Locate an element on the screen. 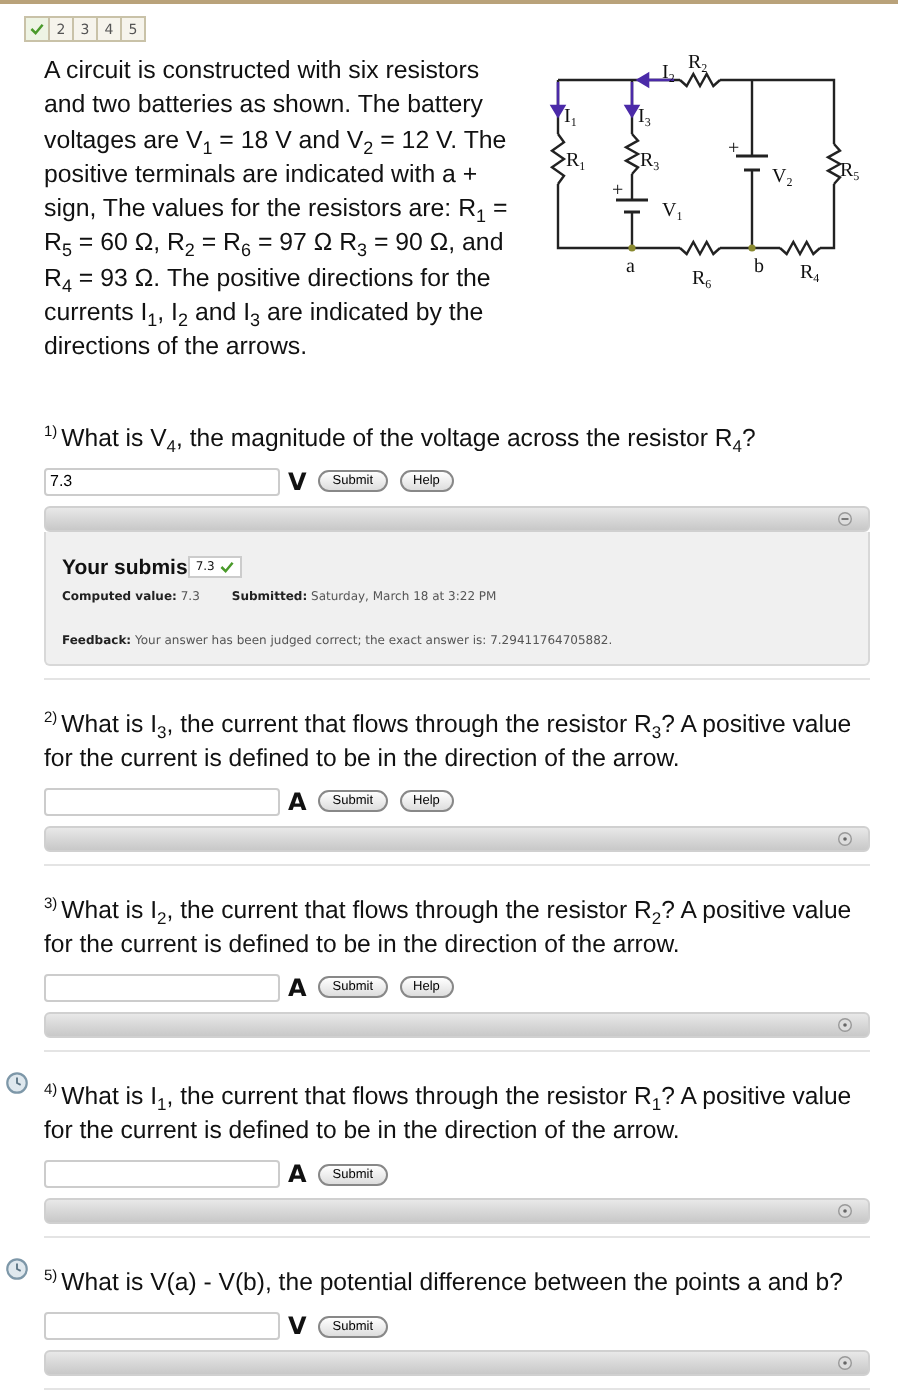 This screenshot has width=898, height=1400. question-text: $^{4)}$ What is I$_{1}$, the current that flows through the resistor R$_{1}$? A positive value for the current is defined to be in the direction of the arrow. is located at coordinates (449, 1113).